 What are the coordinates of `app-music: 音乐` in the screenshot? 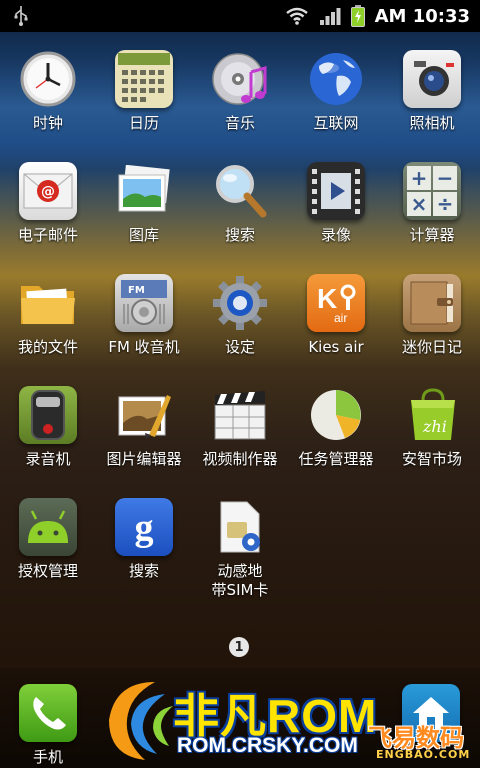 It's located at (240, 100).